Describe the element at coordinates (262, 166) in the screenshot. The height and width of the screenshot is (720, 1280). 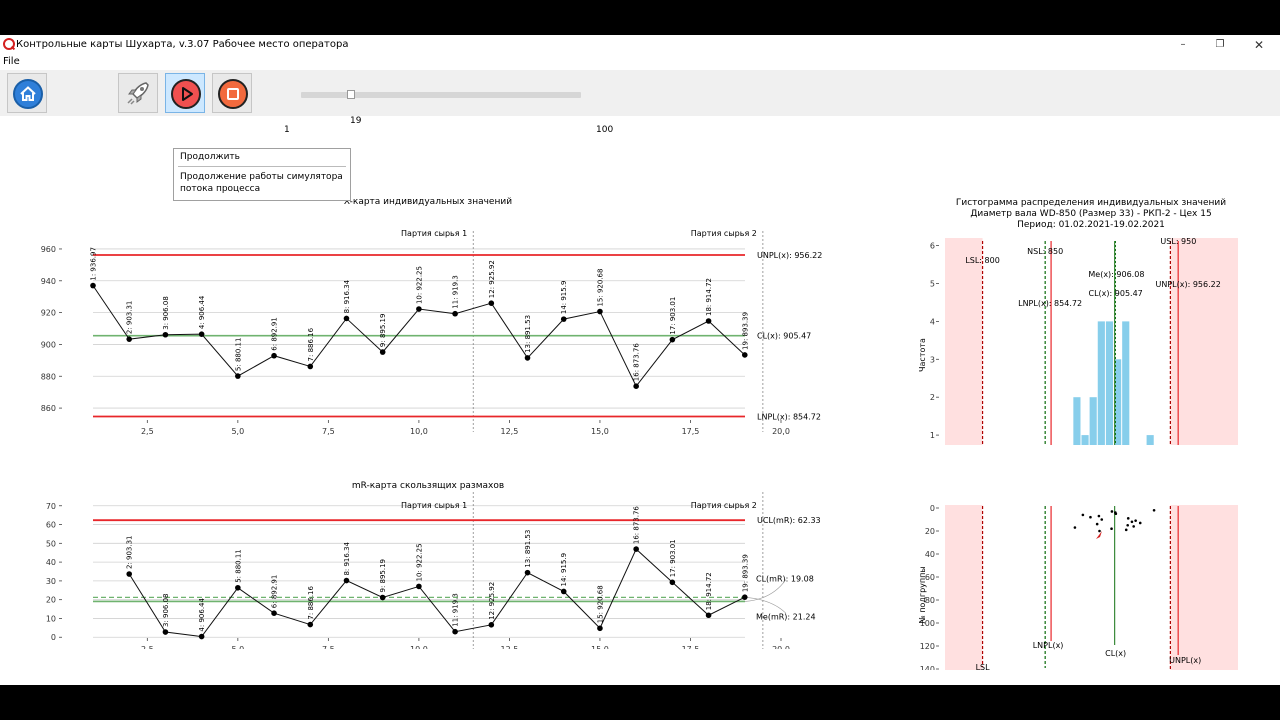
I see `tooltip-divider` at that location.